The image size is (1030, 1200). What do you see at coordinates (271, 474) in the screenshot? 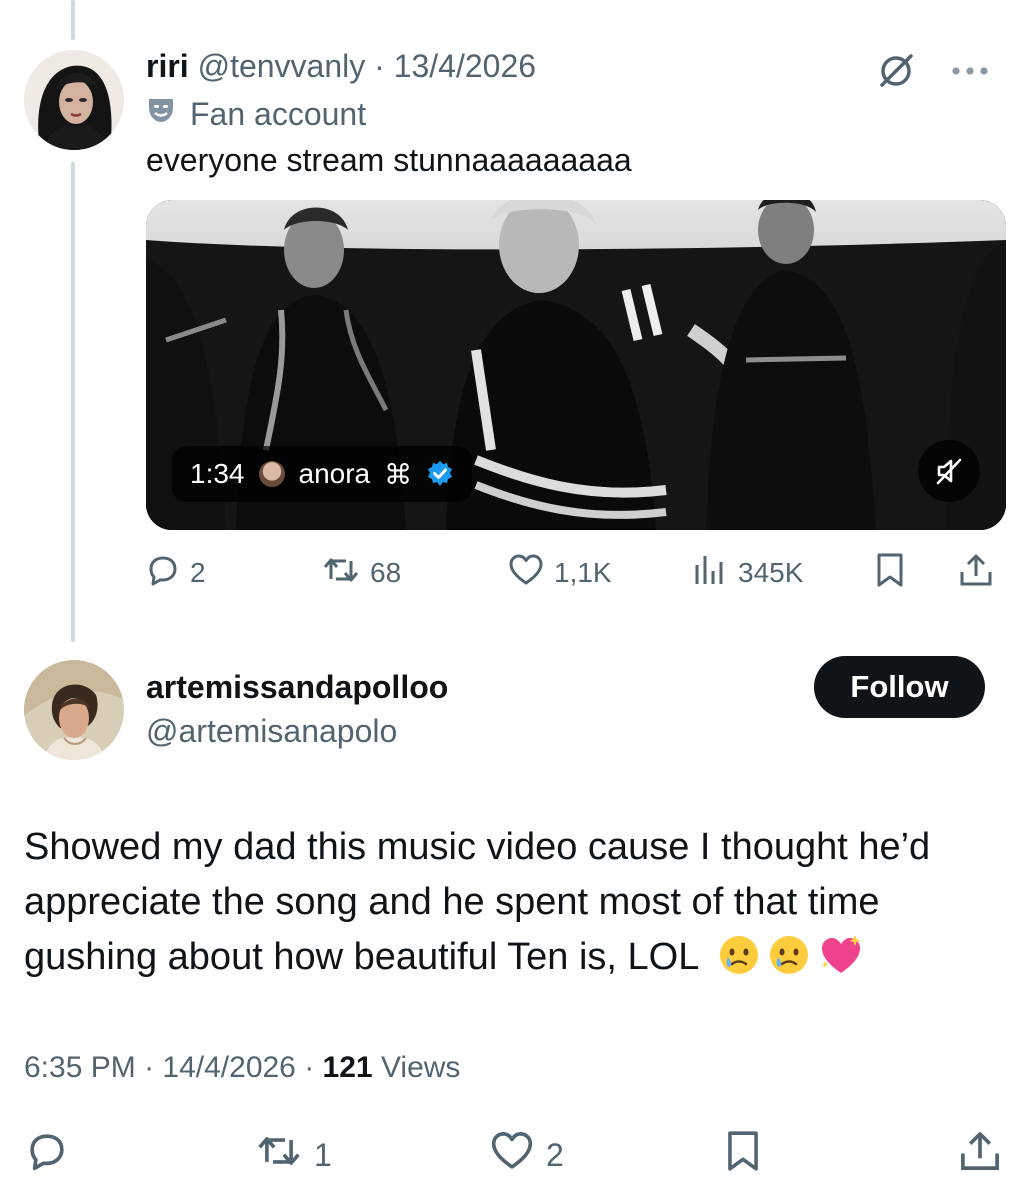
I see `creator-avatar` at bounding box center [271, 474].